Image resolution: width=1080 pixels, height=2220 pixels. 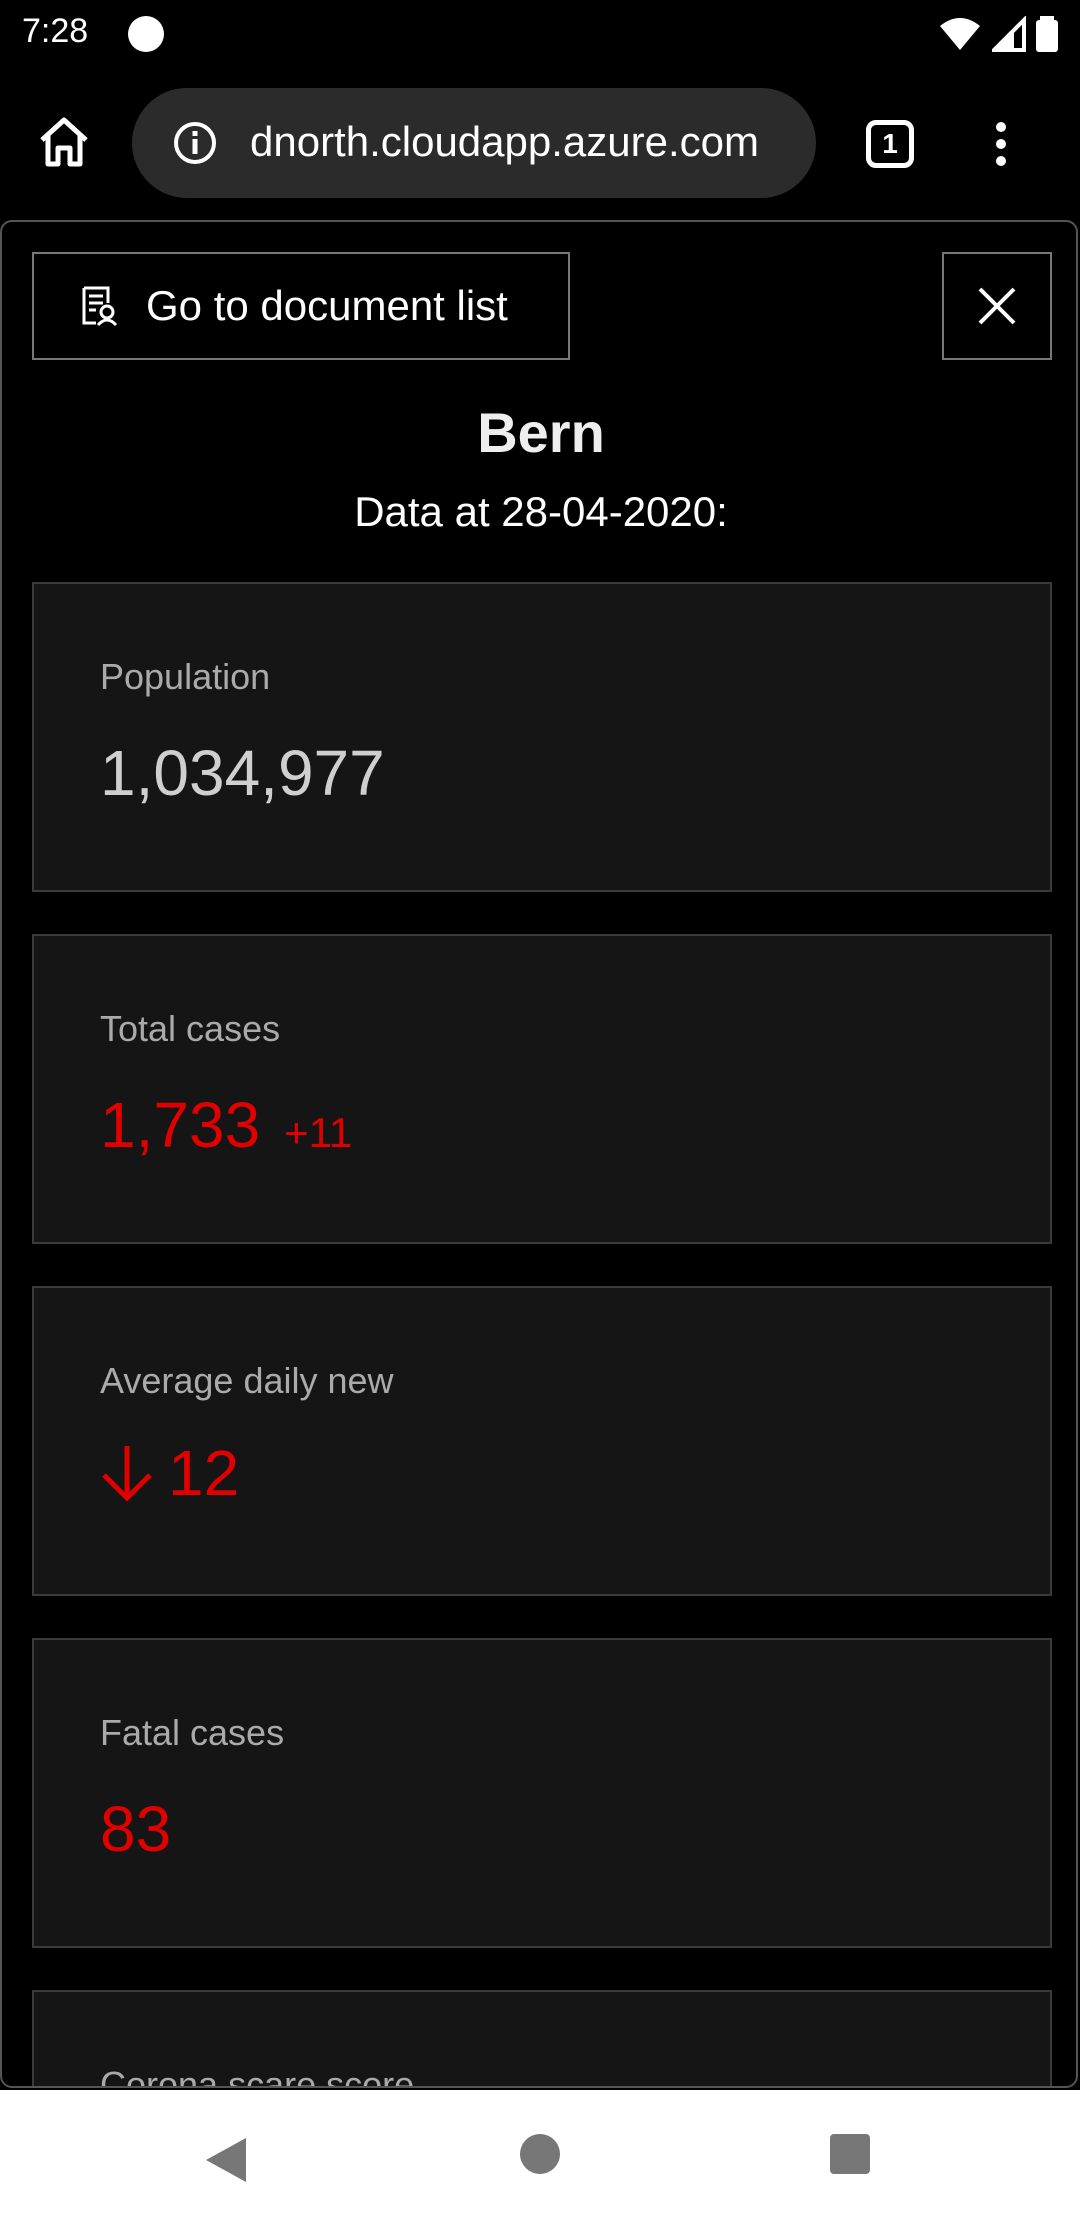 I want to click on go-to-document-list-button: Go to document list, so click(x=301, y=306).